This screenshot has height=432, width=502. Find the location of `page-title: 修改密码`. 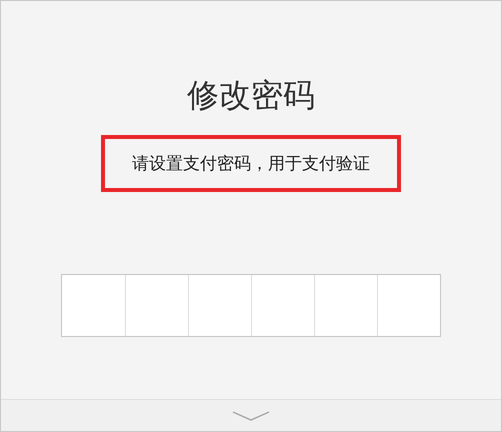

page-title: 修改密码 is located at coordinates (251, 95).